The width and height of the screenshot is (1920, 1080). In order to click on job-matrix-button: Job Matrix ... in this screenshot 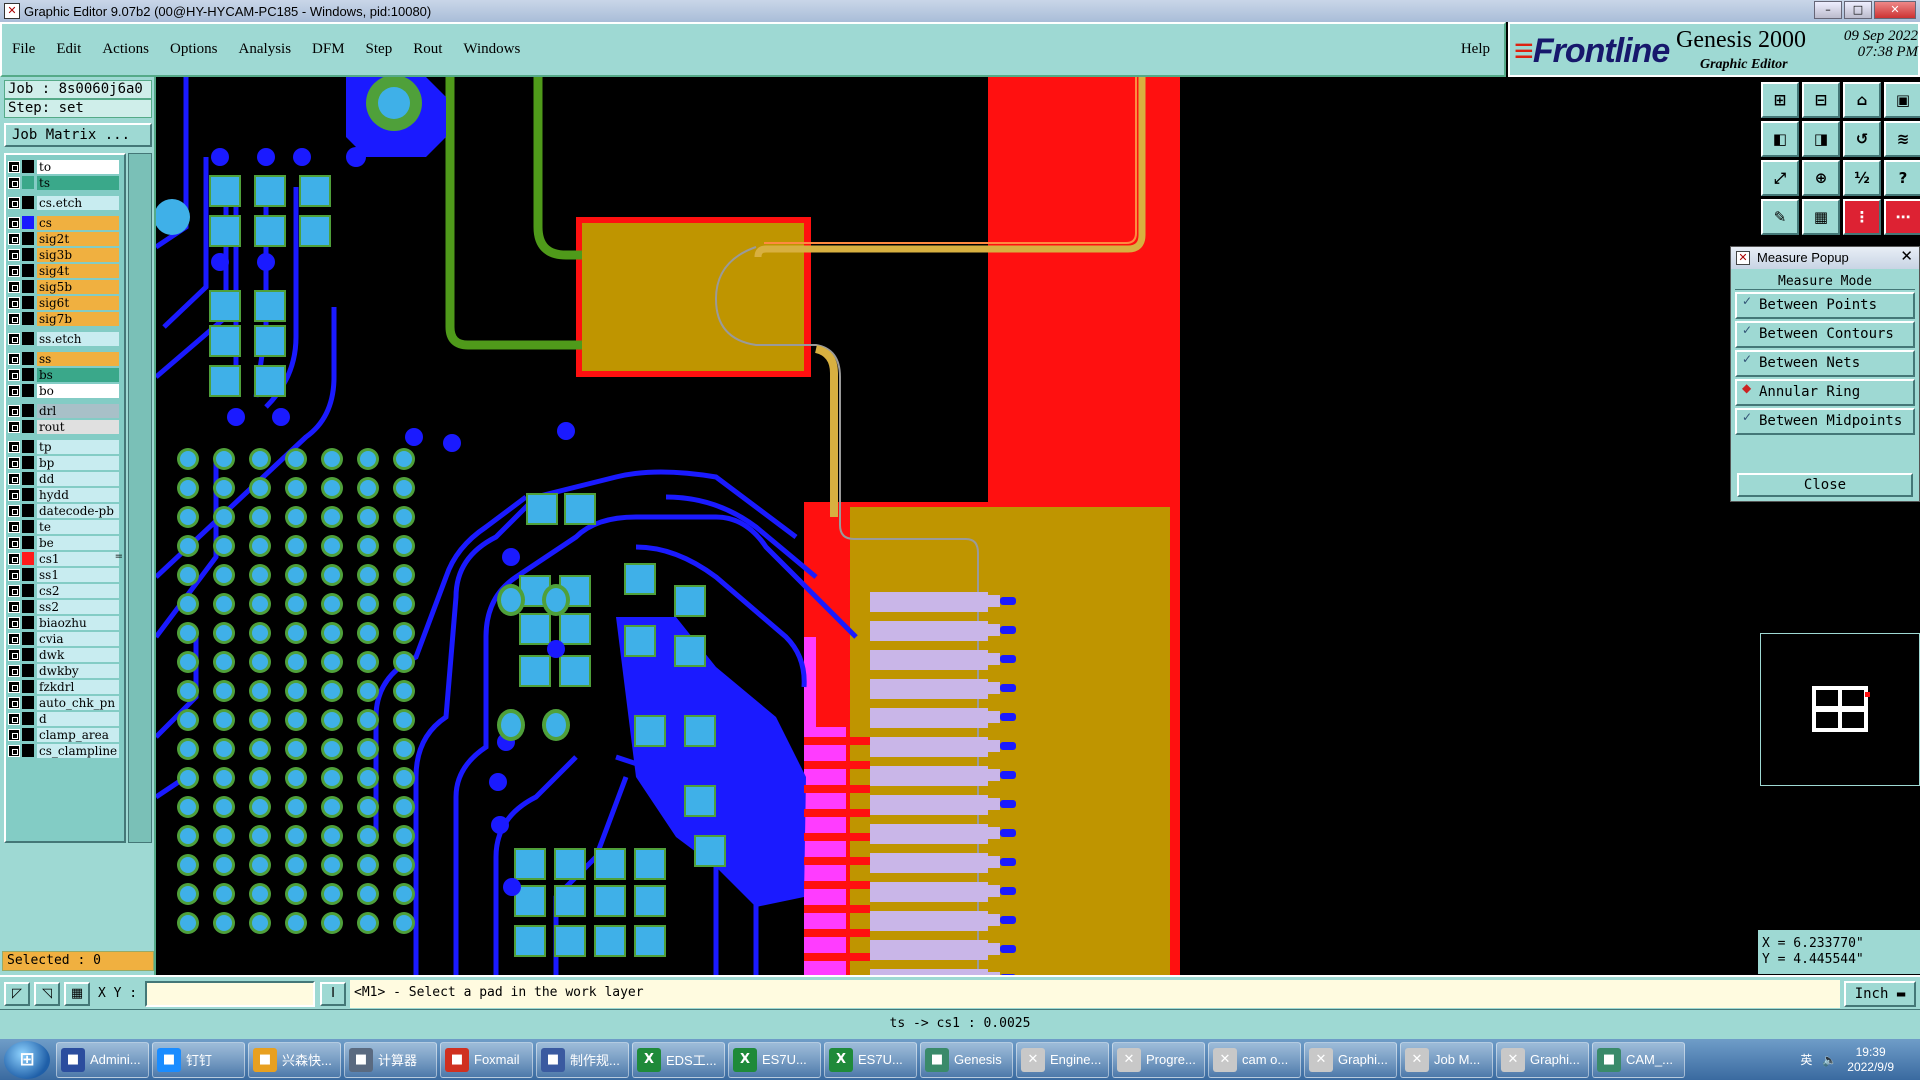, I will do `click(78, 135)`.